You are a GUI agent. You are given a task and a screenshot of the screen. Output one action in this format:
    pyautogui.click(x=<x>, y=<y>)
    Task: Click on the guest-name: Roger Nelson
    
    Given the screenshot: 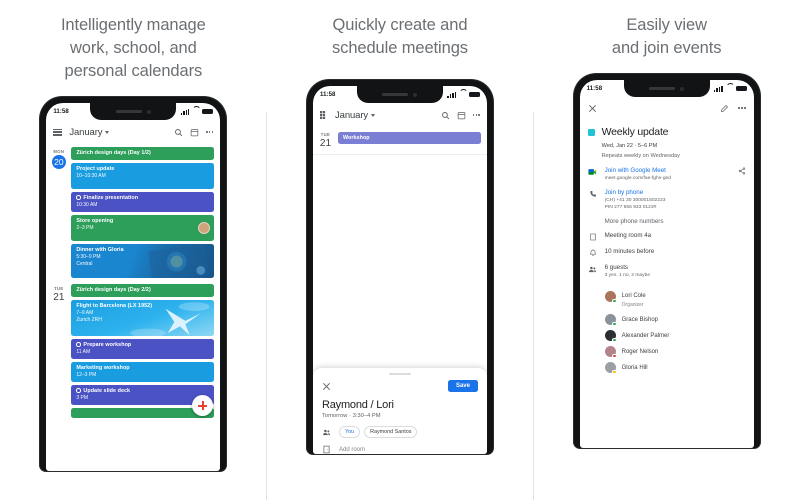 What is the action you would take?
    pyautogui.click(x=640, y=351)
    